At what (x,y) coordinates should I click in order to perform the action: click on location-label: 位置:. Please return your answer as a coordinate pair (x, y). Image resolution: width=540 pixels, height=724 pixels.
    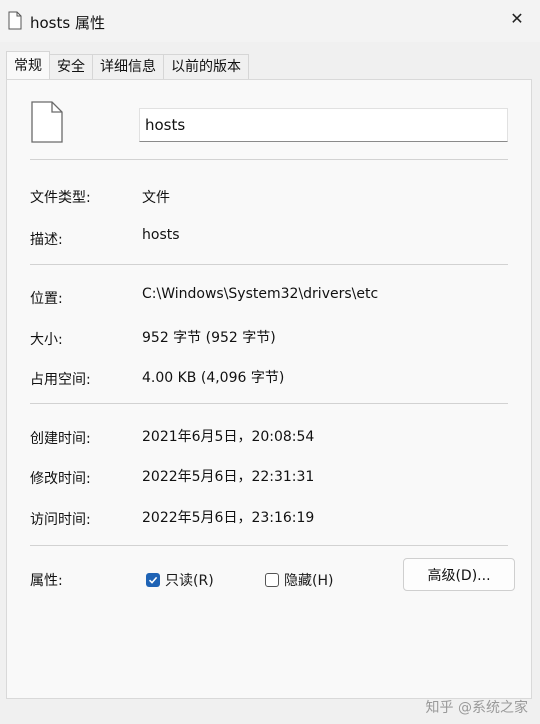
    Looking at the image, I should click on (46, 299).